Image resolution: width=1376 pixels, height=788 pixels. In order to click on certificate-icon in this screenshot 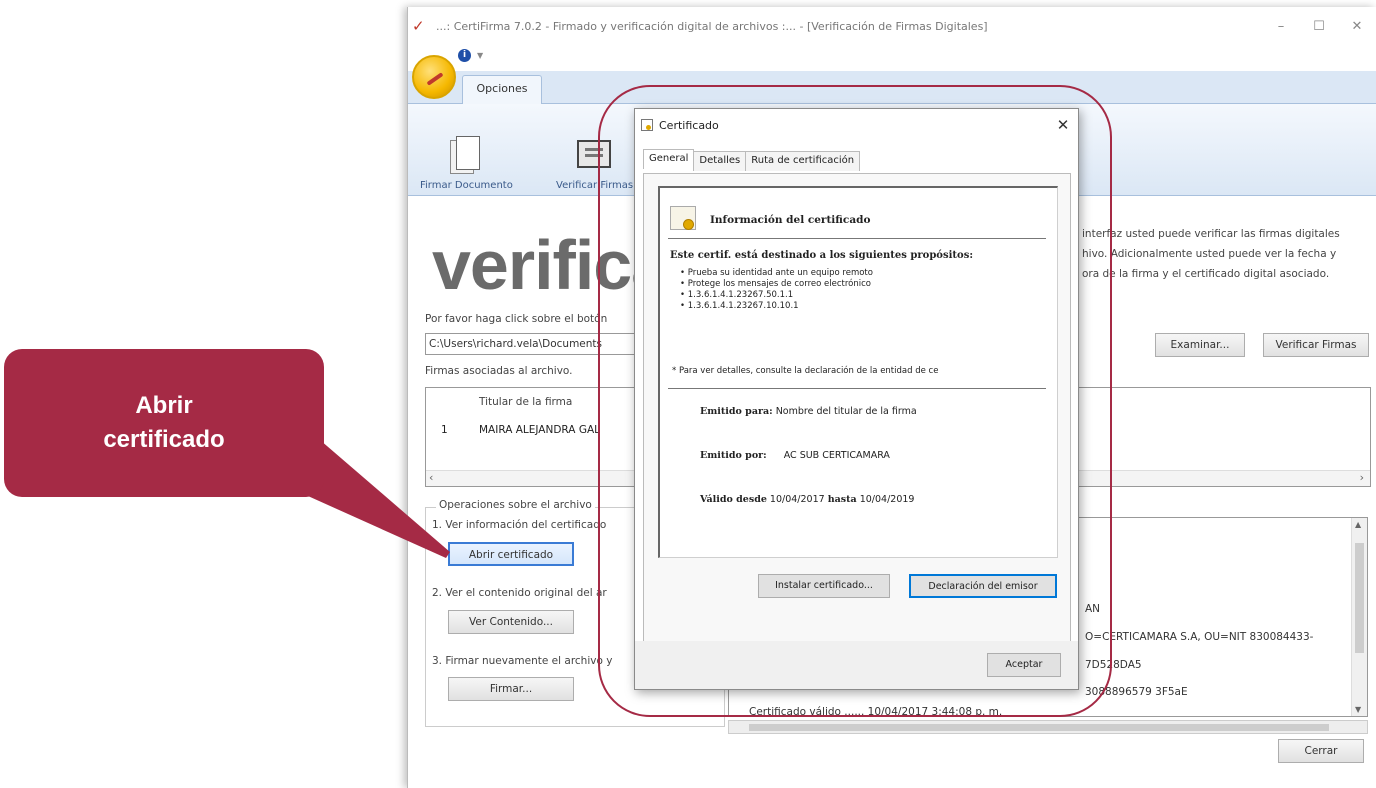, I will do `click(647, 125)`.